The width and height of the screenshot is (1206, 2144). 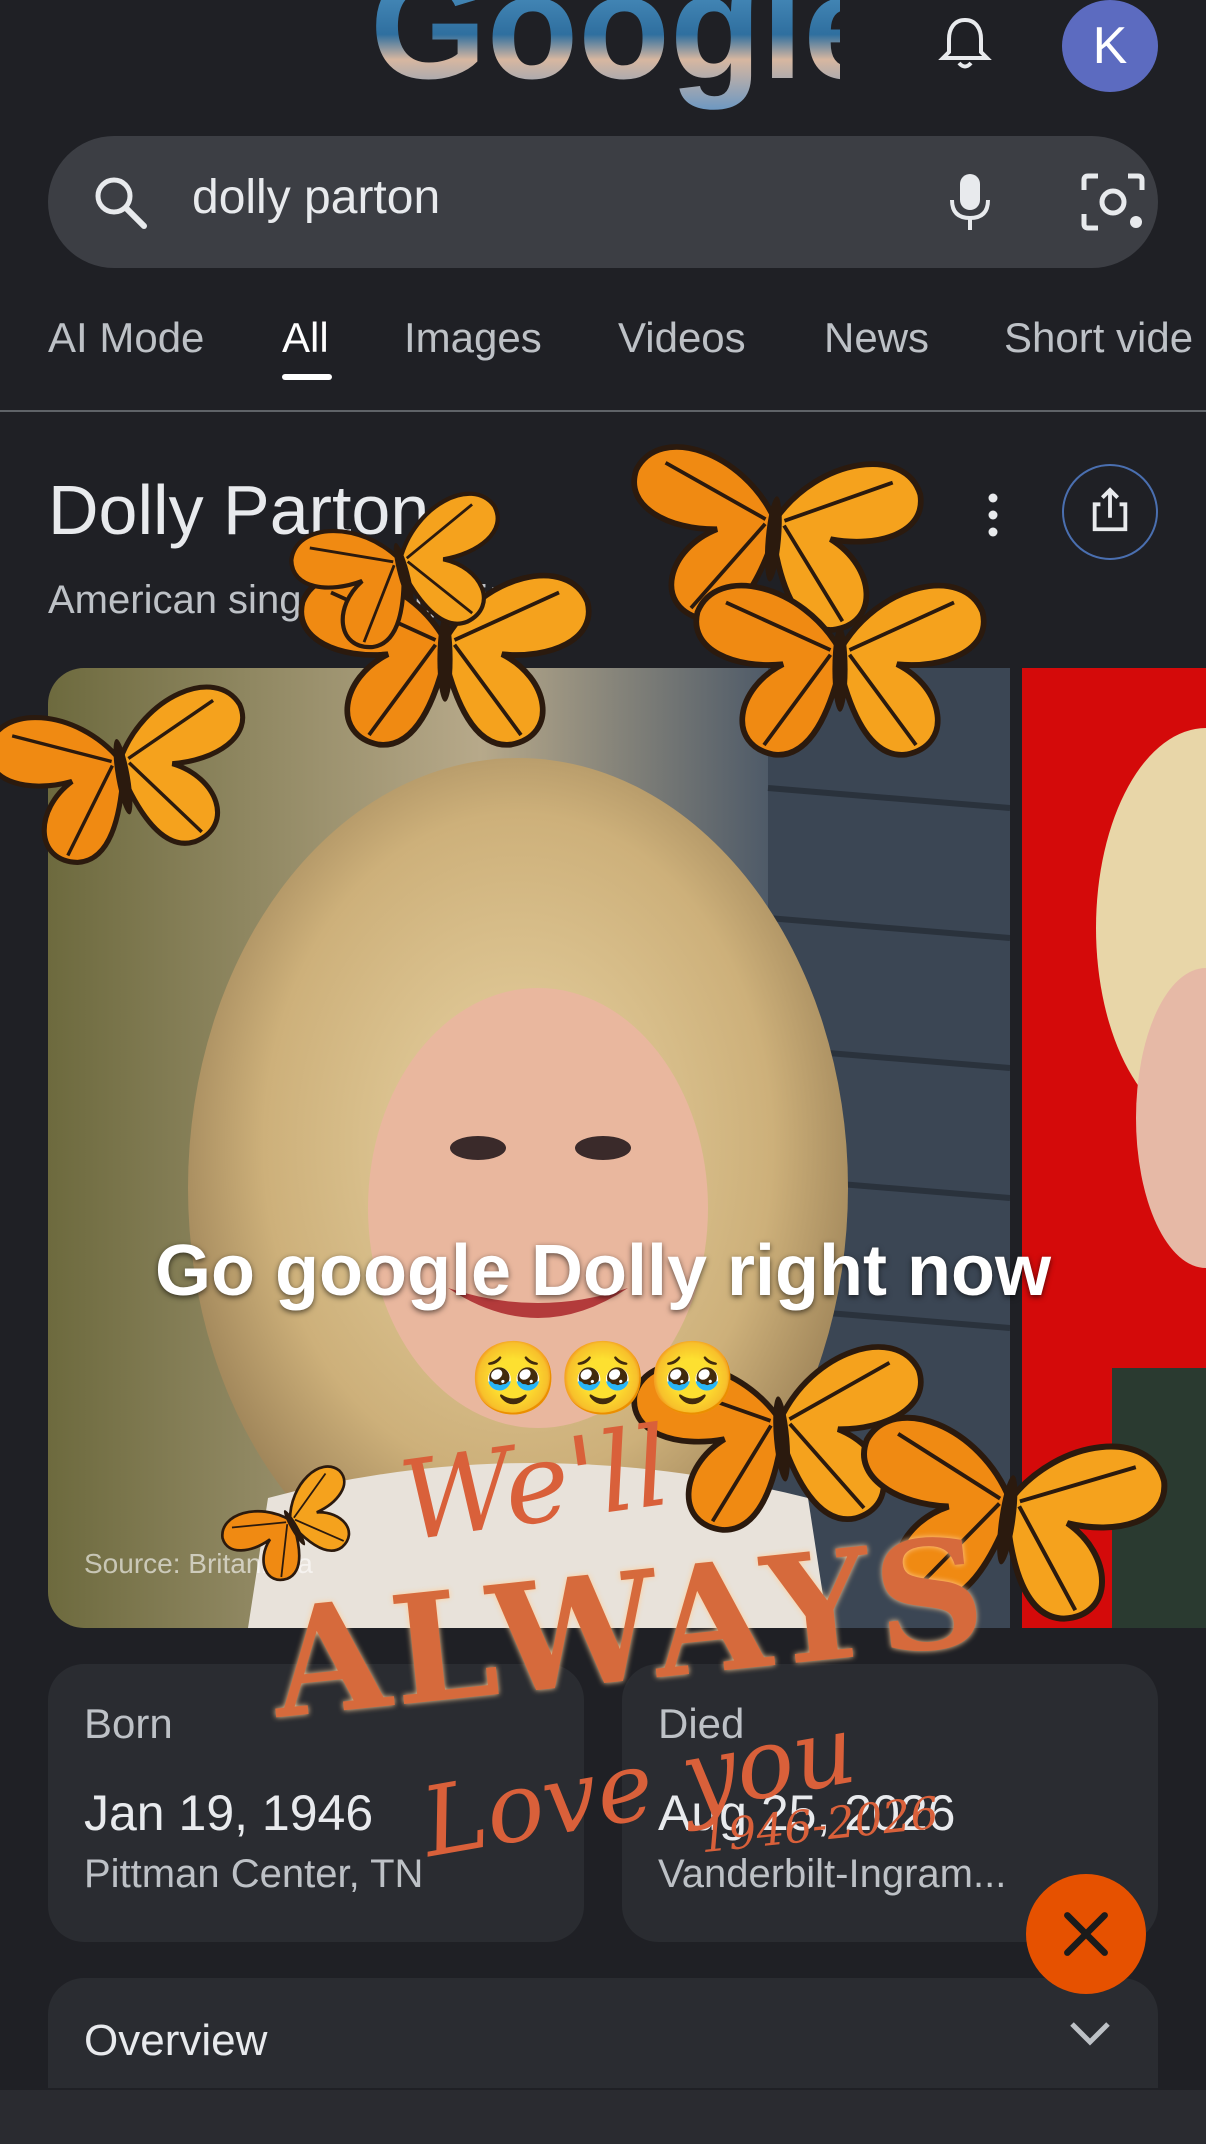 I want to click on share-button, so click(x=1110, y=512).